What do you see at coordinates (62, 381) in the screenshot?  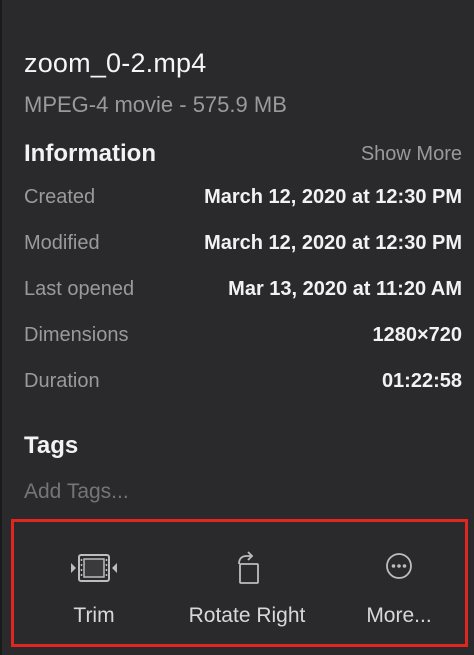 I see `info-label: Duration` at bounding box center [62, 381].